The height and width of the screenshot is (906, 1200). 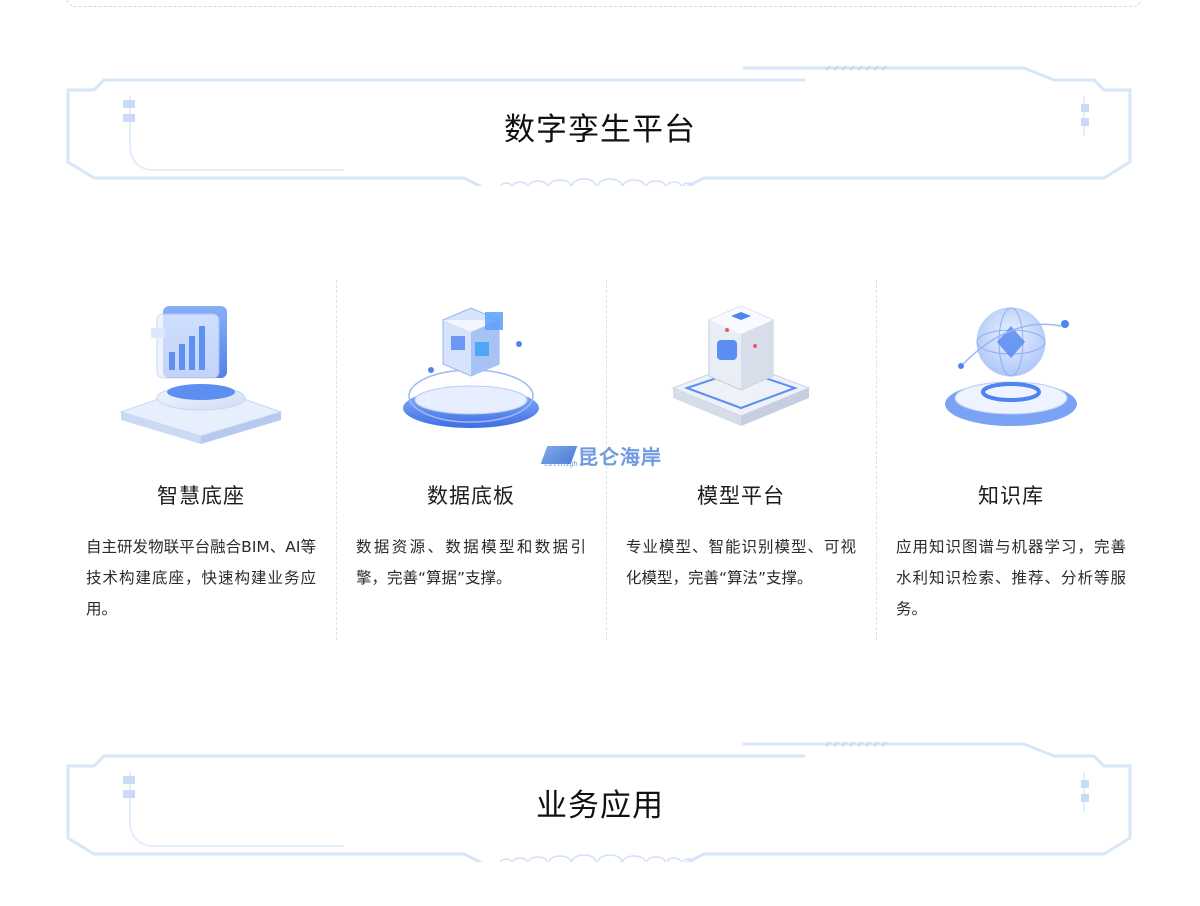 What do you see at coordinates (600, 130) in the screenshot?
I see `section-title: 数字孪生平台` at bounding box center [600, 130].